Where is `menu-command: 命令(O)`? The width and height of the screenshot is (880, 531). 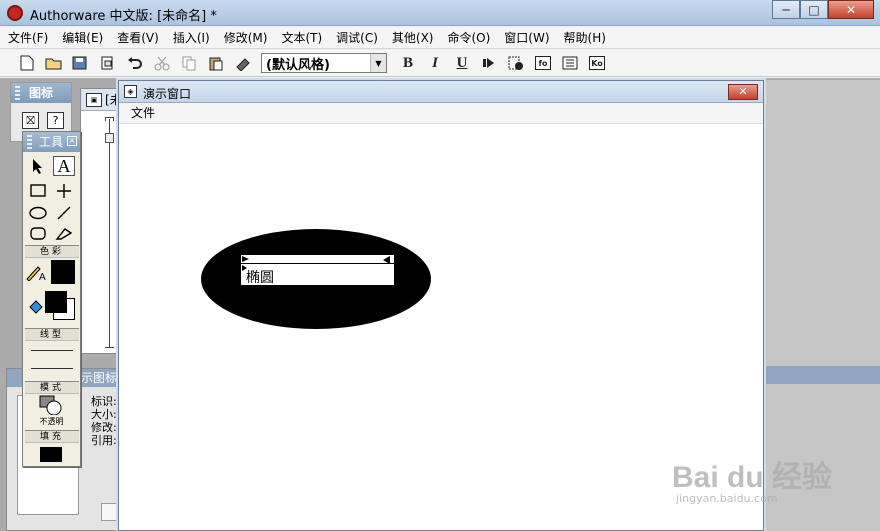 menu-command: 命令(O) is located at coordinates (468, 37).